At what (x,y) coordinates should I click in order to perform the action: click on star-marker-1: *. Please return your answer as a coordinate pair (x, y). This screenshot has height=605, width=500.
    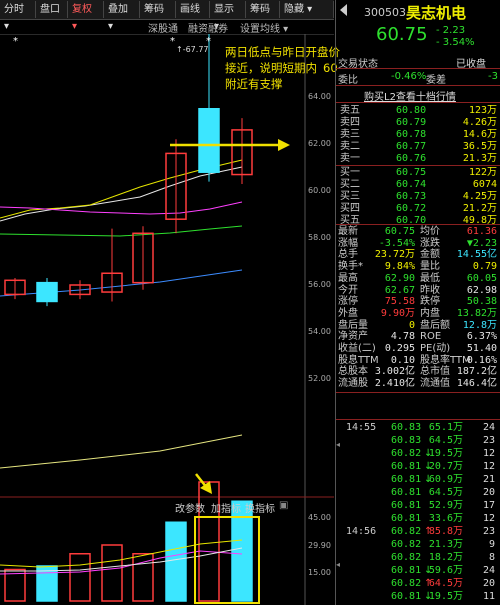
    Looking at the image, I should click on (15, 41).